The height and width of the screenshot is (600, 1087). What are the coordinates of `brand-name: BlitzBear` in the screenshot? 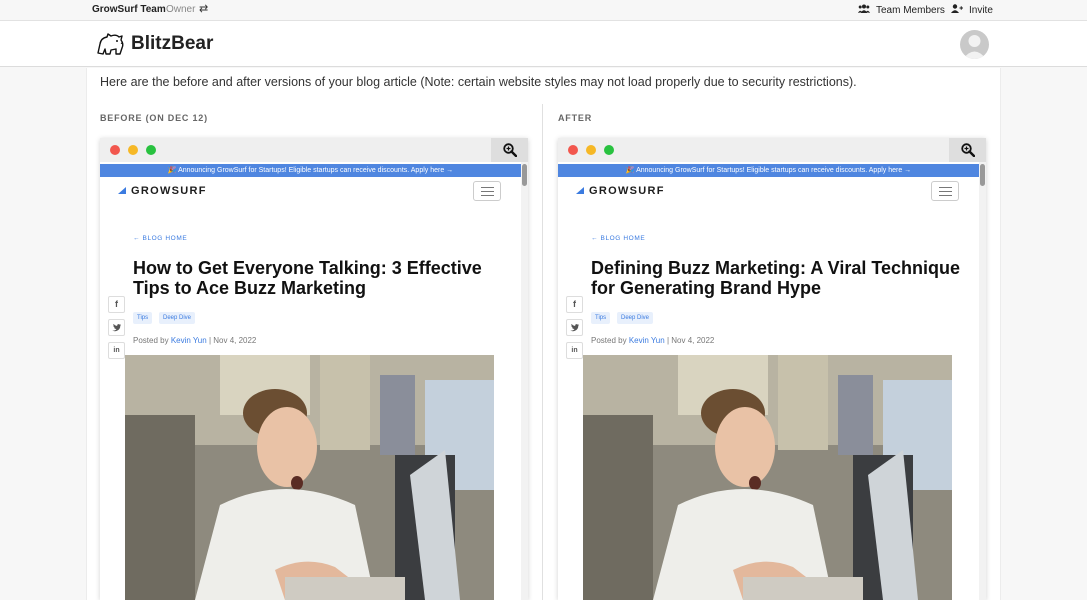 It's located at (172, 44).